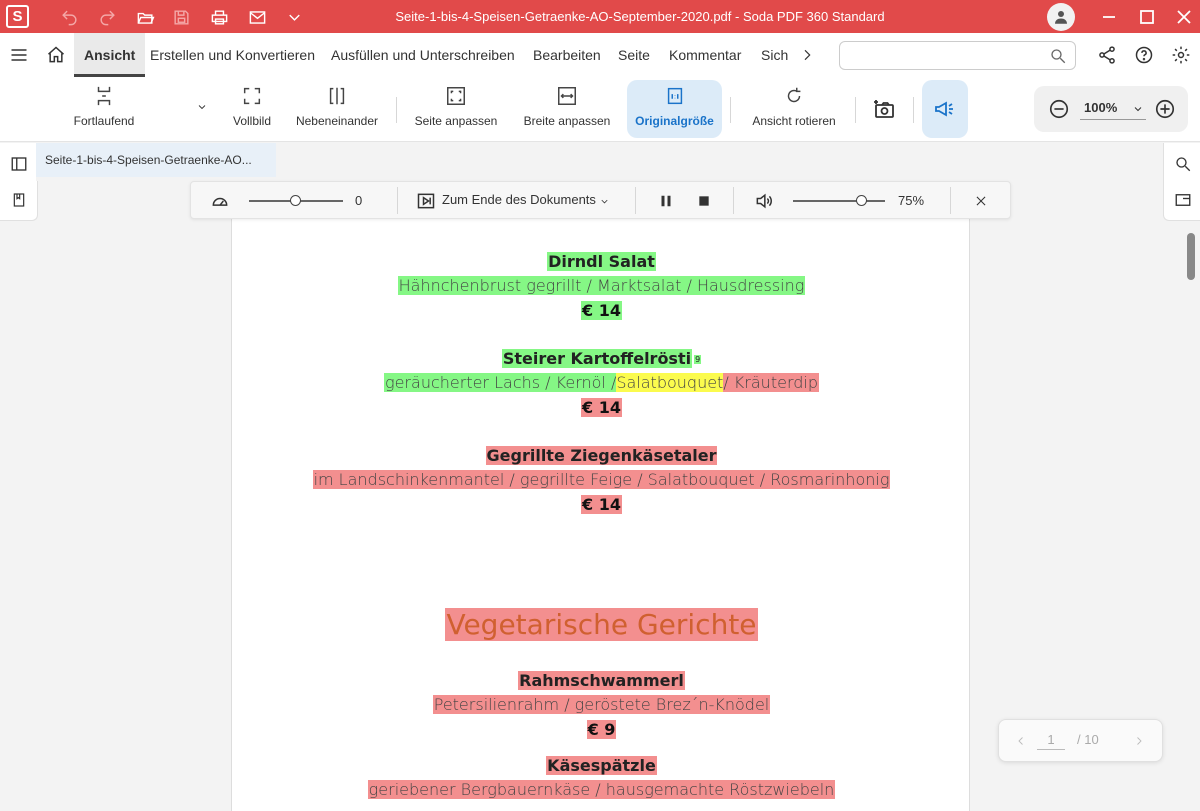  Describe the element at coordinates (456, 109) in the screenshot. I see `seite-anpassen-button: Seite anpassen` at that location.